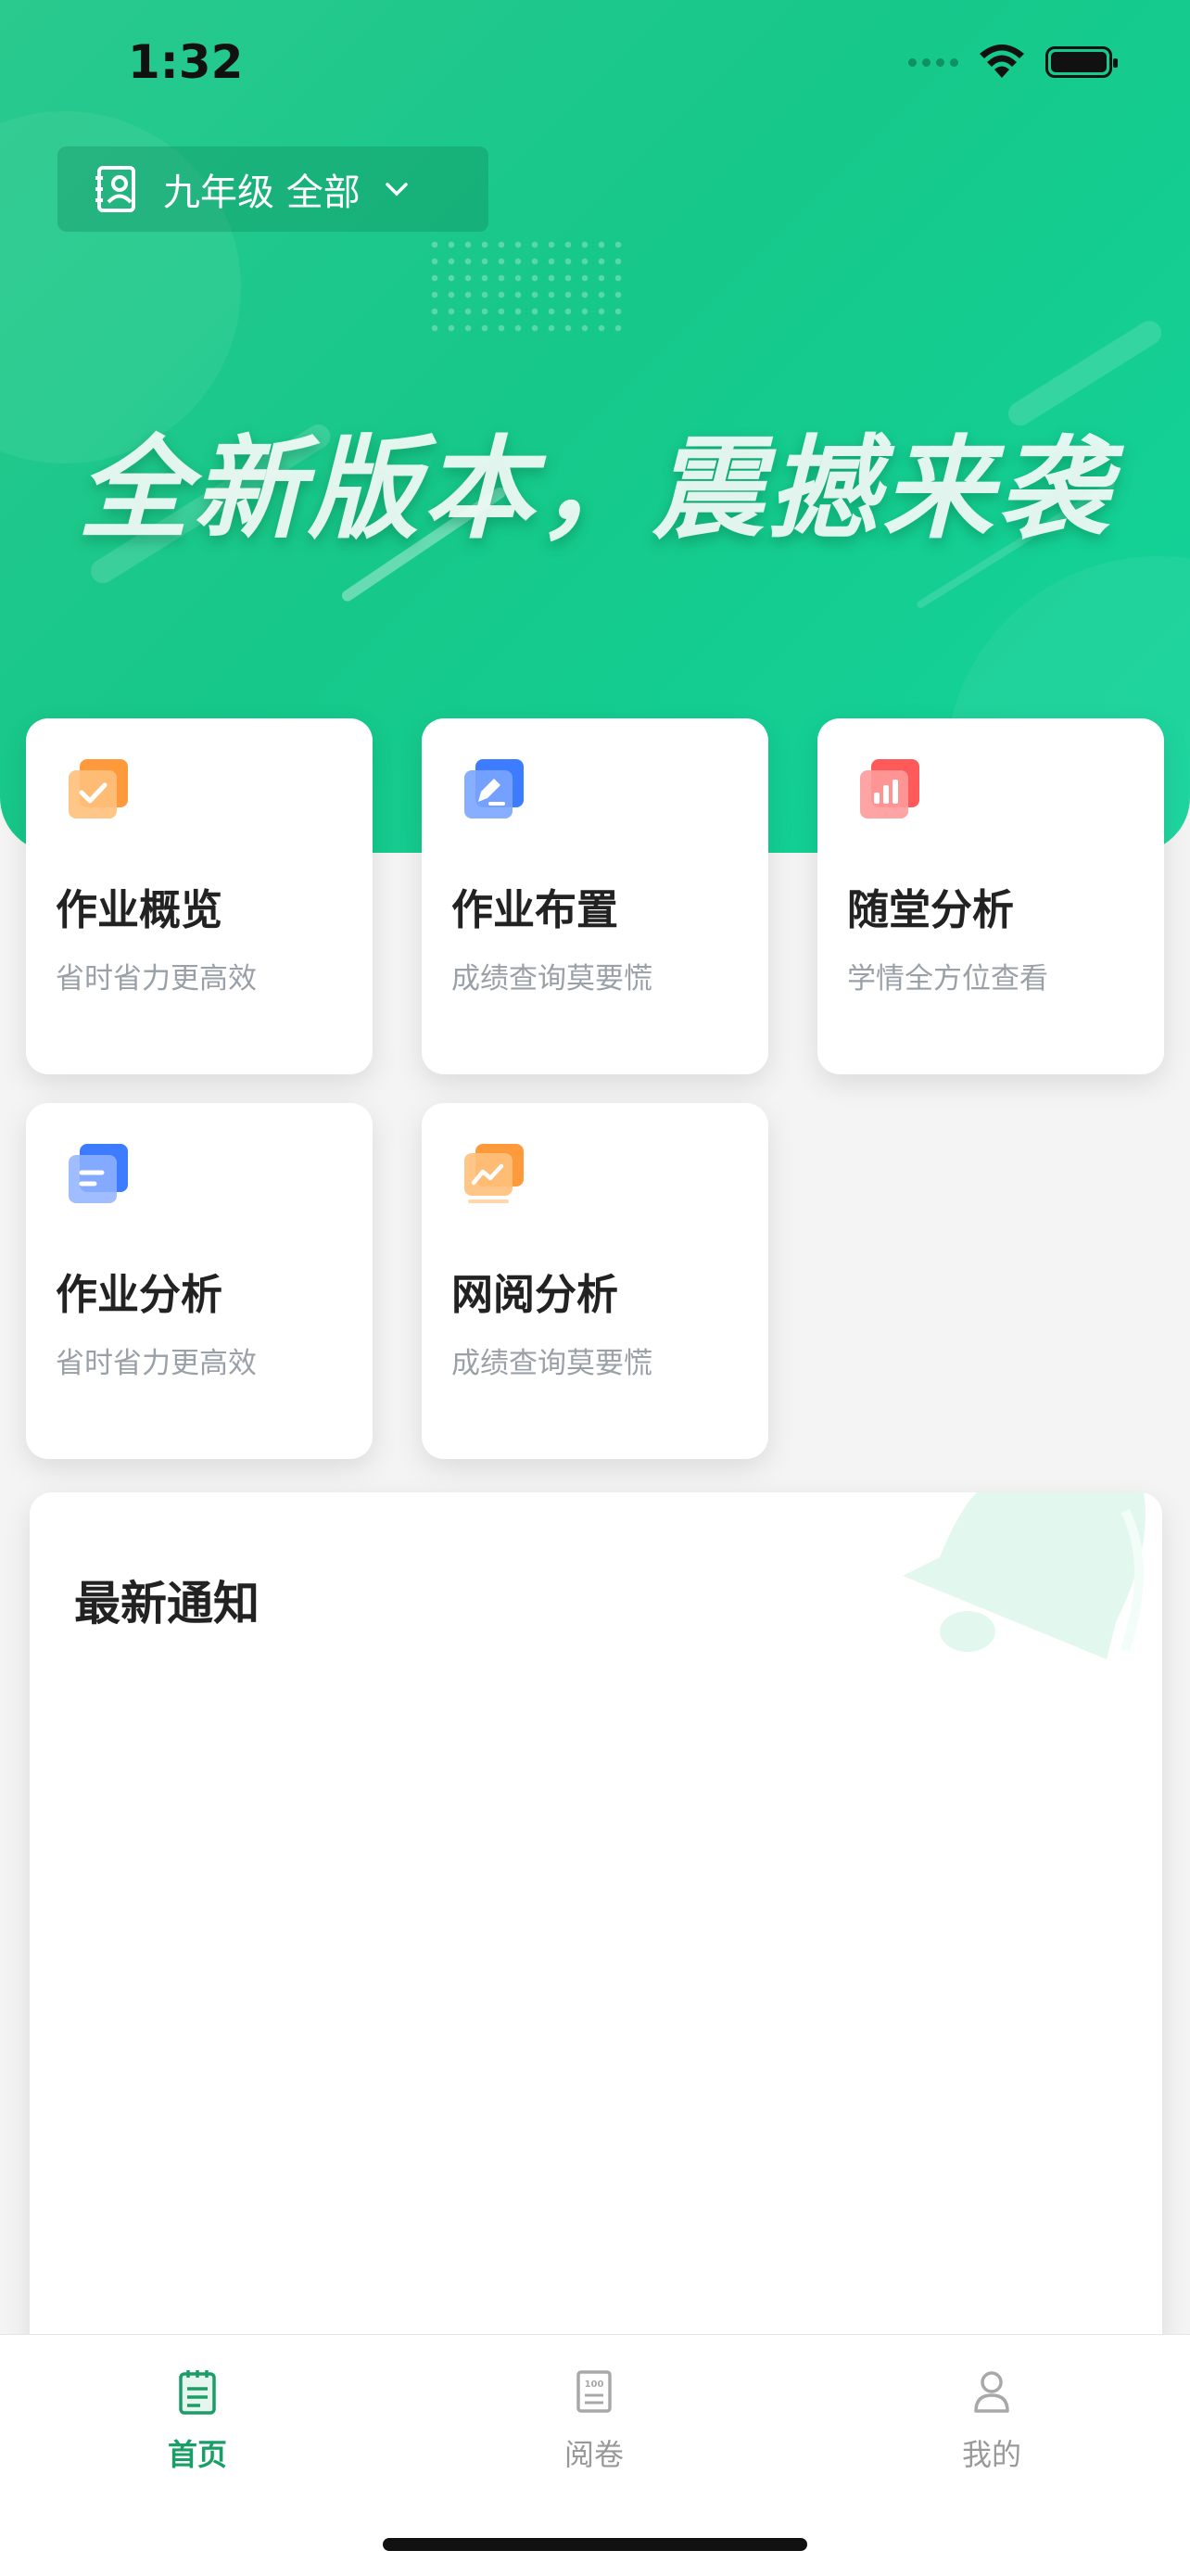  What do you see at coordinates (98, 788) in the screenshot?
I see `homework-overview-icon` at bounding box center [98, 788].